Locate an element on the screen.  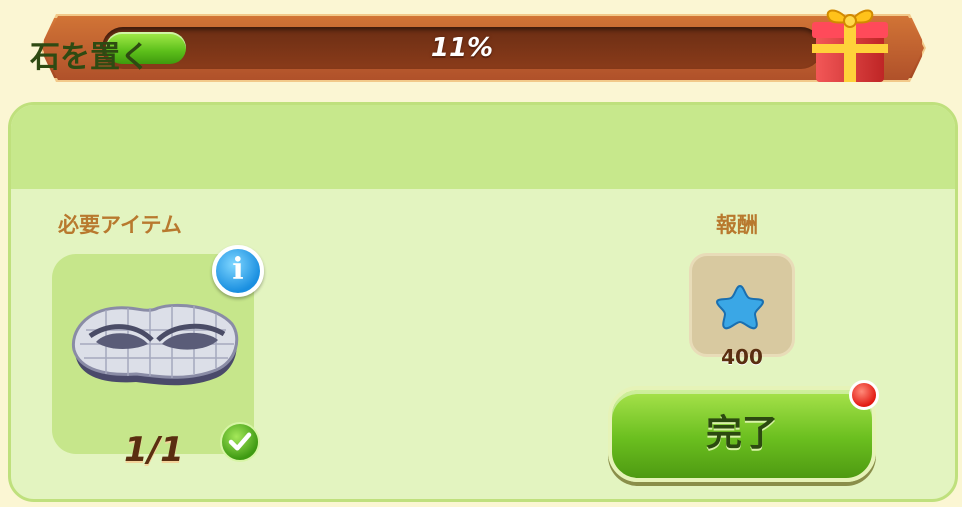
task-title: 石を置く is located at coordinates (90, 57).